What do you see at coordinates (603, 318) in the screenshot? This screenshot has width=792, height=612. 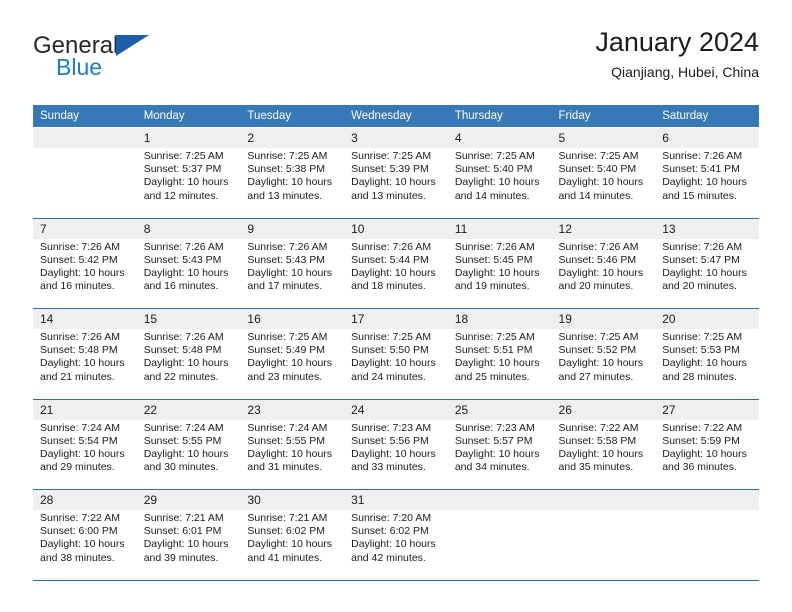 I see `day-number: 19` at bounding box center [603, 318].